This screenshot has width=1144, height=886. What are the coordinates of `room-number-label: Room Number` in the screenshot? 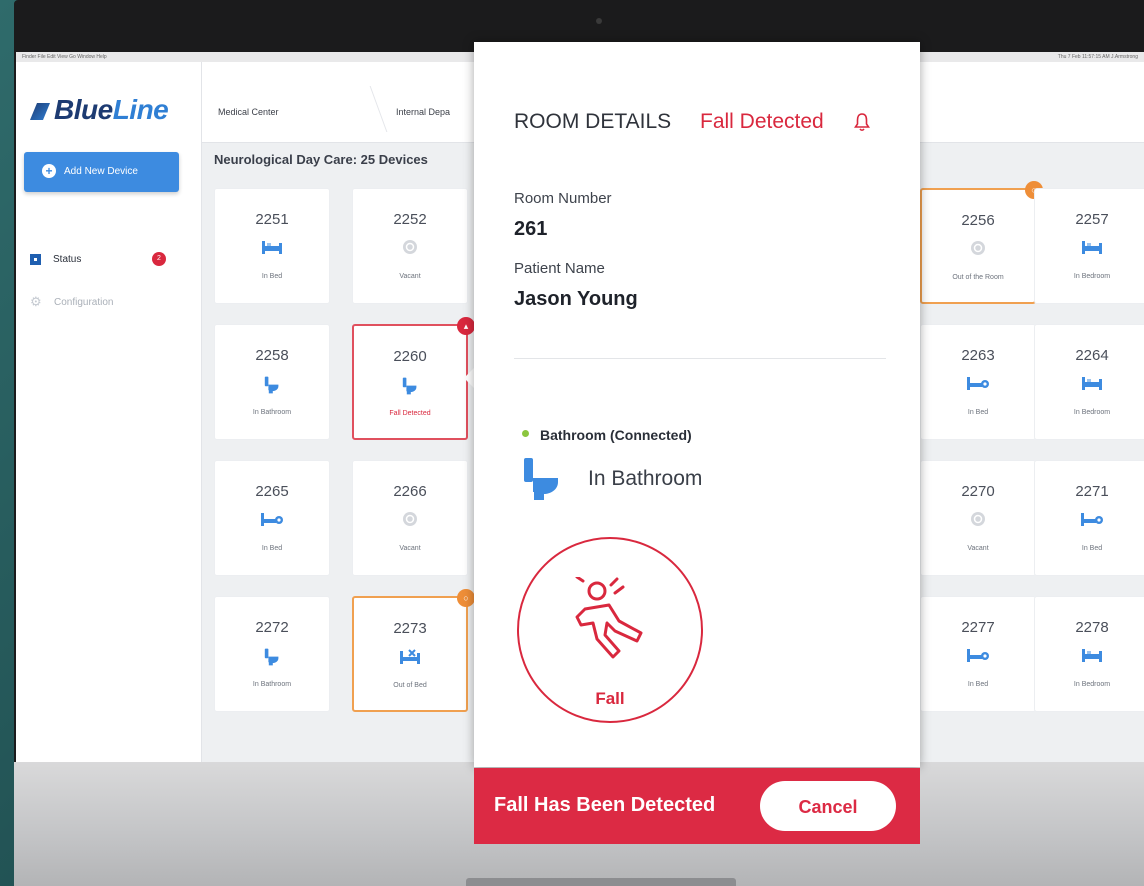 It's located at (563, 198).